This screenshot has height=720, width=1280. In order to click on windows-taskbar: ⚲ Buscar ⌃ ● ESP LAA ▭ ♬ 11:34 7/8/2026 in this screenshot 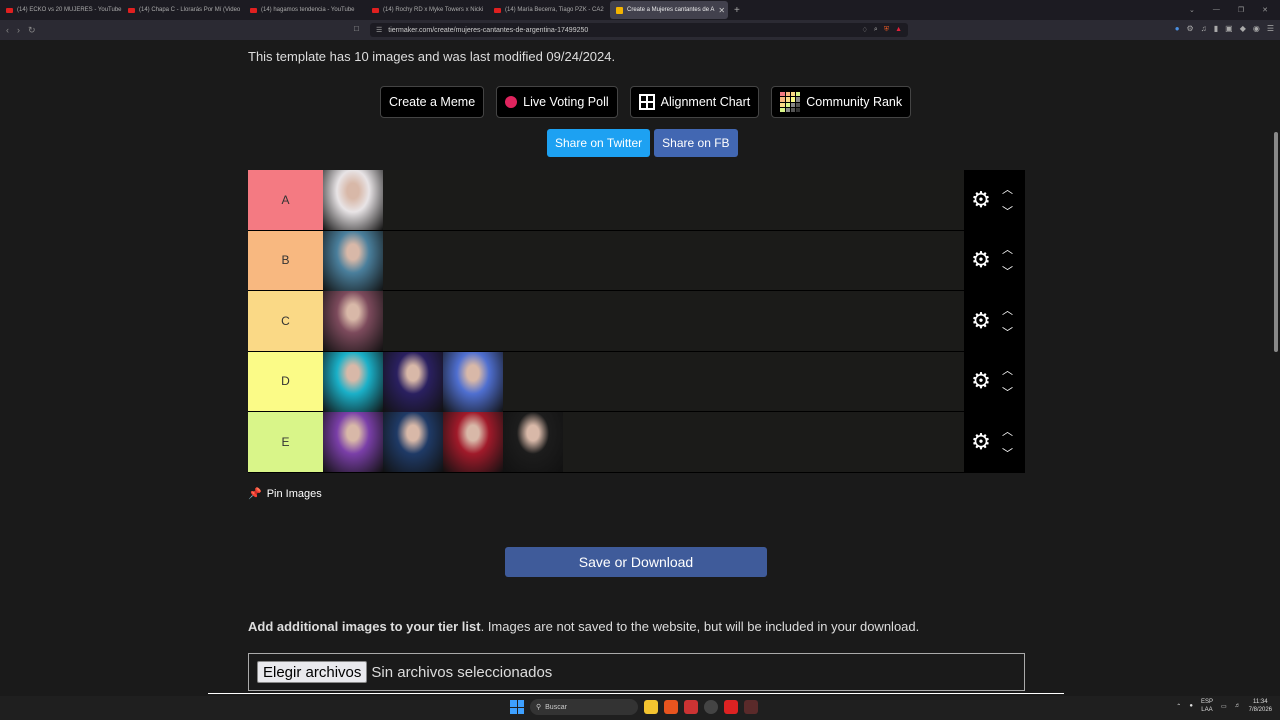, I will do `click(640, 708)`.